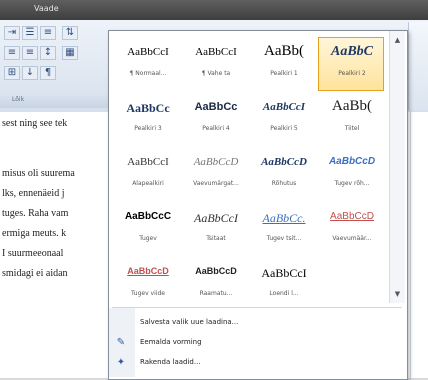 This screenshot has height=380, width=428. I want to click on style-name: Pealkiri 5, so click(284, 128).